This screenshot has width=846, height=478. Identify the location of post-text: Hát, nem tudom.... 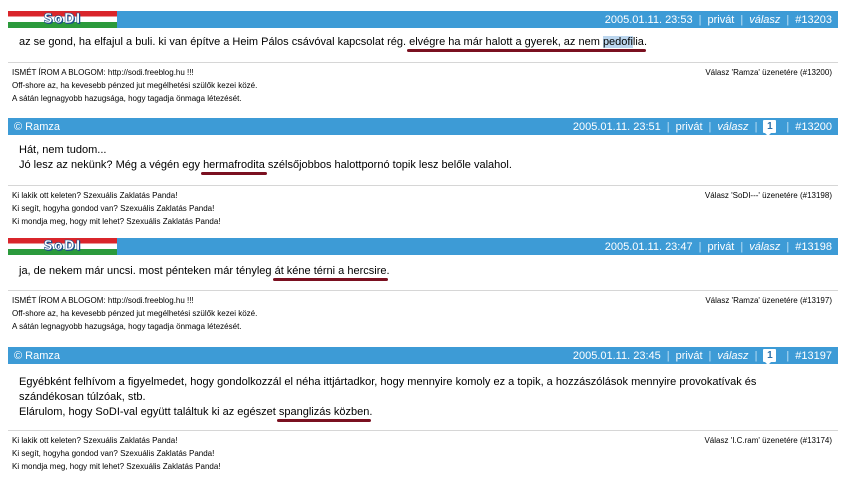
(63, 150).